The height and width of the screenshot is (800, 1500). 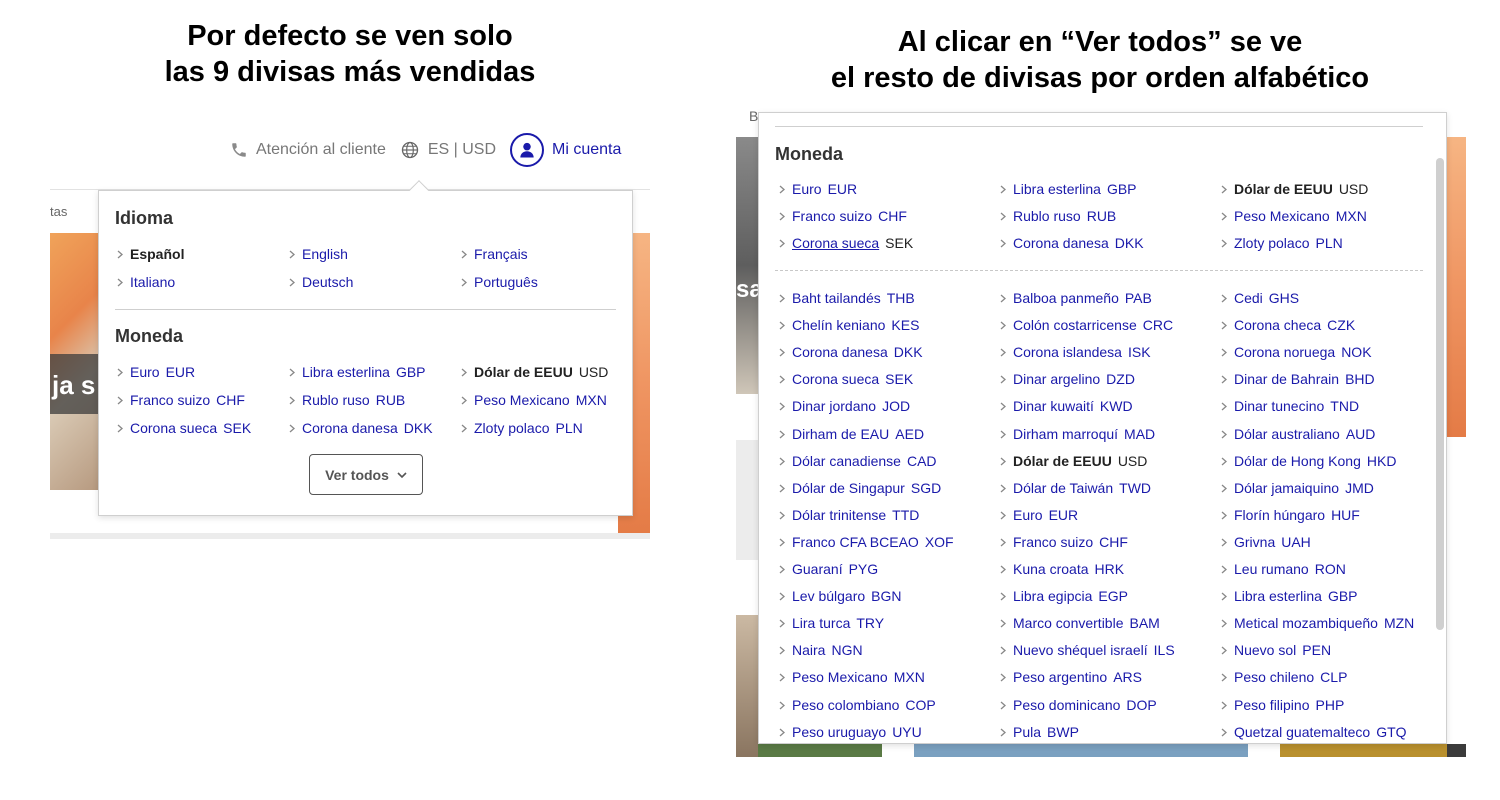 What do you see at coordinates (1345, 514) in the screenshot?
I see `currency-code: HUF` at bounding box center [1345, 514].